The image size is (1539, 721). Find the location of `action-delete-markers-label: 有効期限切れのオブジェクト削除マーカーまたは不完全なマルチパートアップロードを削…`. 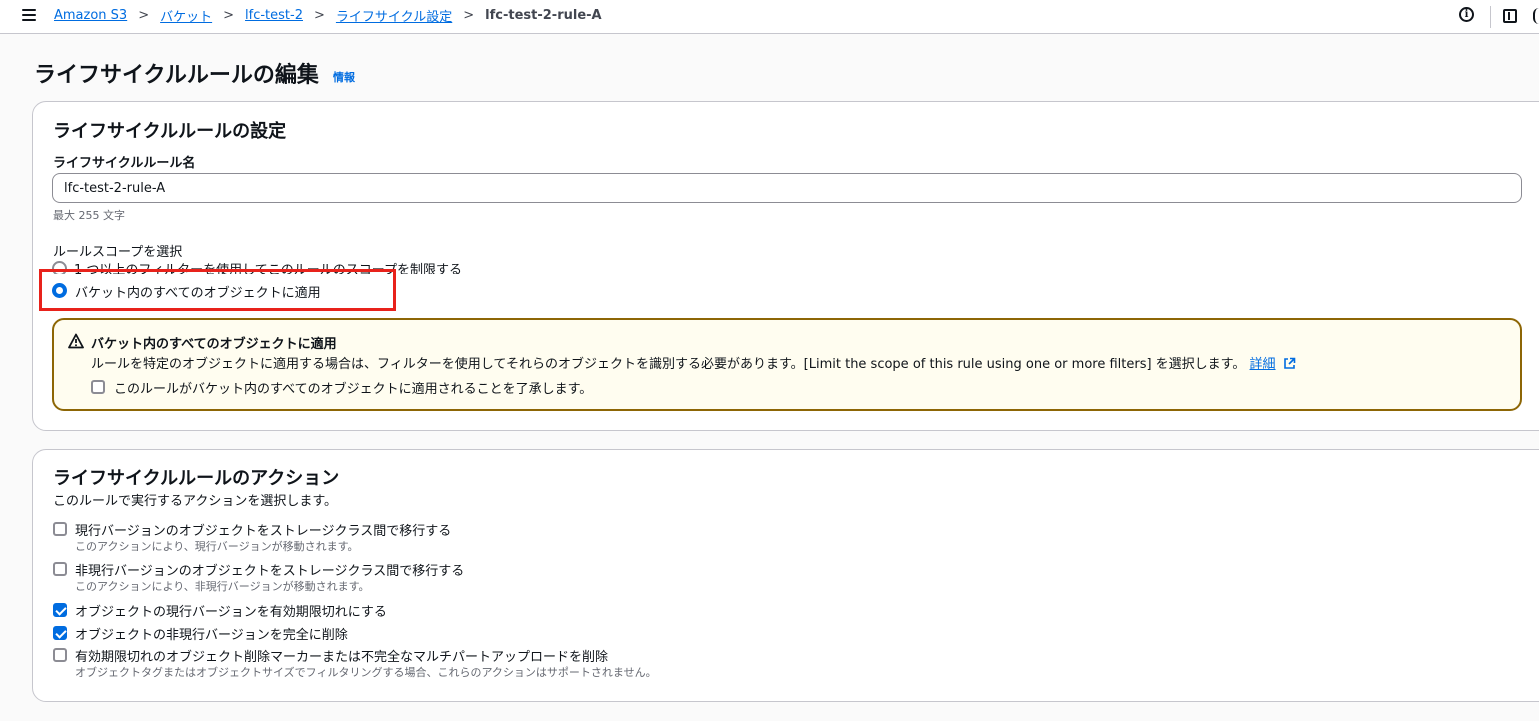

action-delete-markers-label: 有効期限切れのオブジェクト削除マーカーまたは不完全なマルチパートアップロードを削… is located at coordinates (342, 657).